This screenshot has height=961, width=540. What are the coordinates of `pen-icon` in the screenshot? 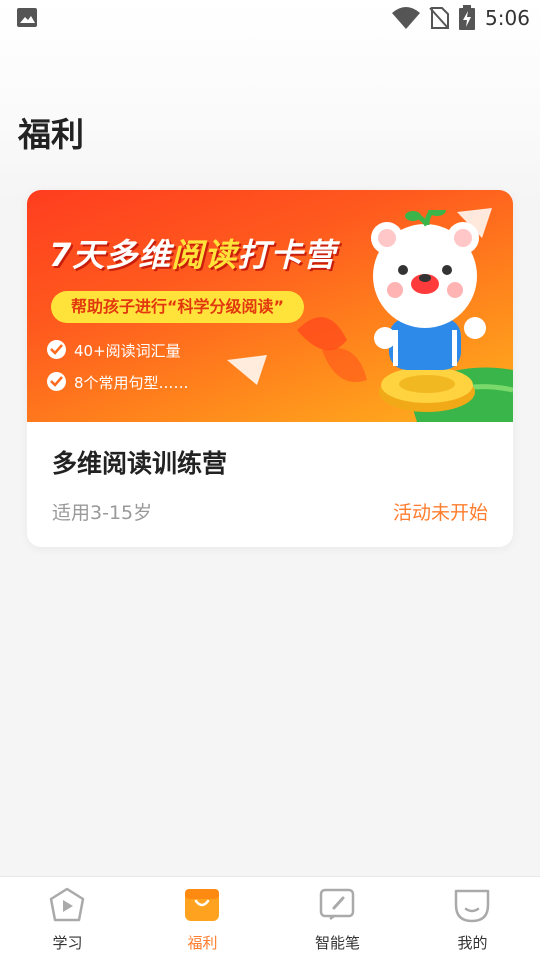 It's located at (337, 904).